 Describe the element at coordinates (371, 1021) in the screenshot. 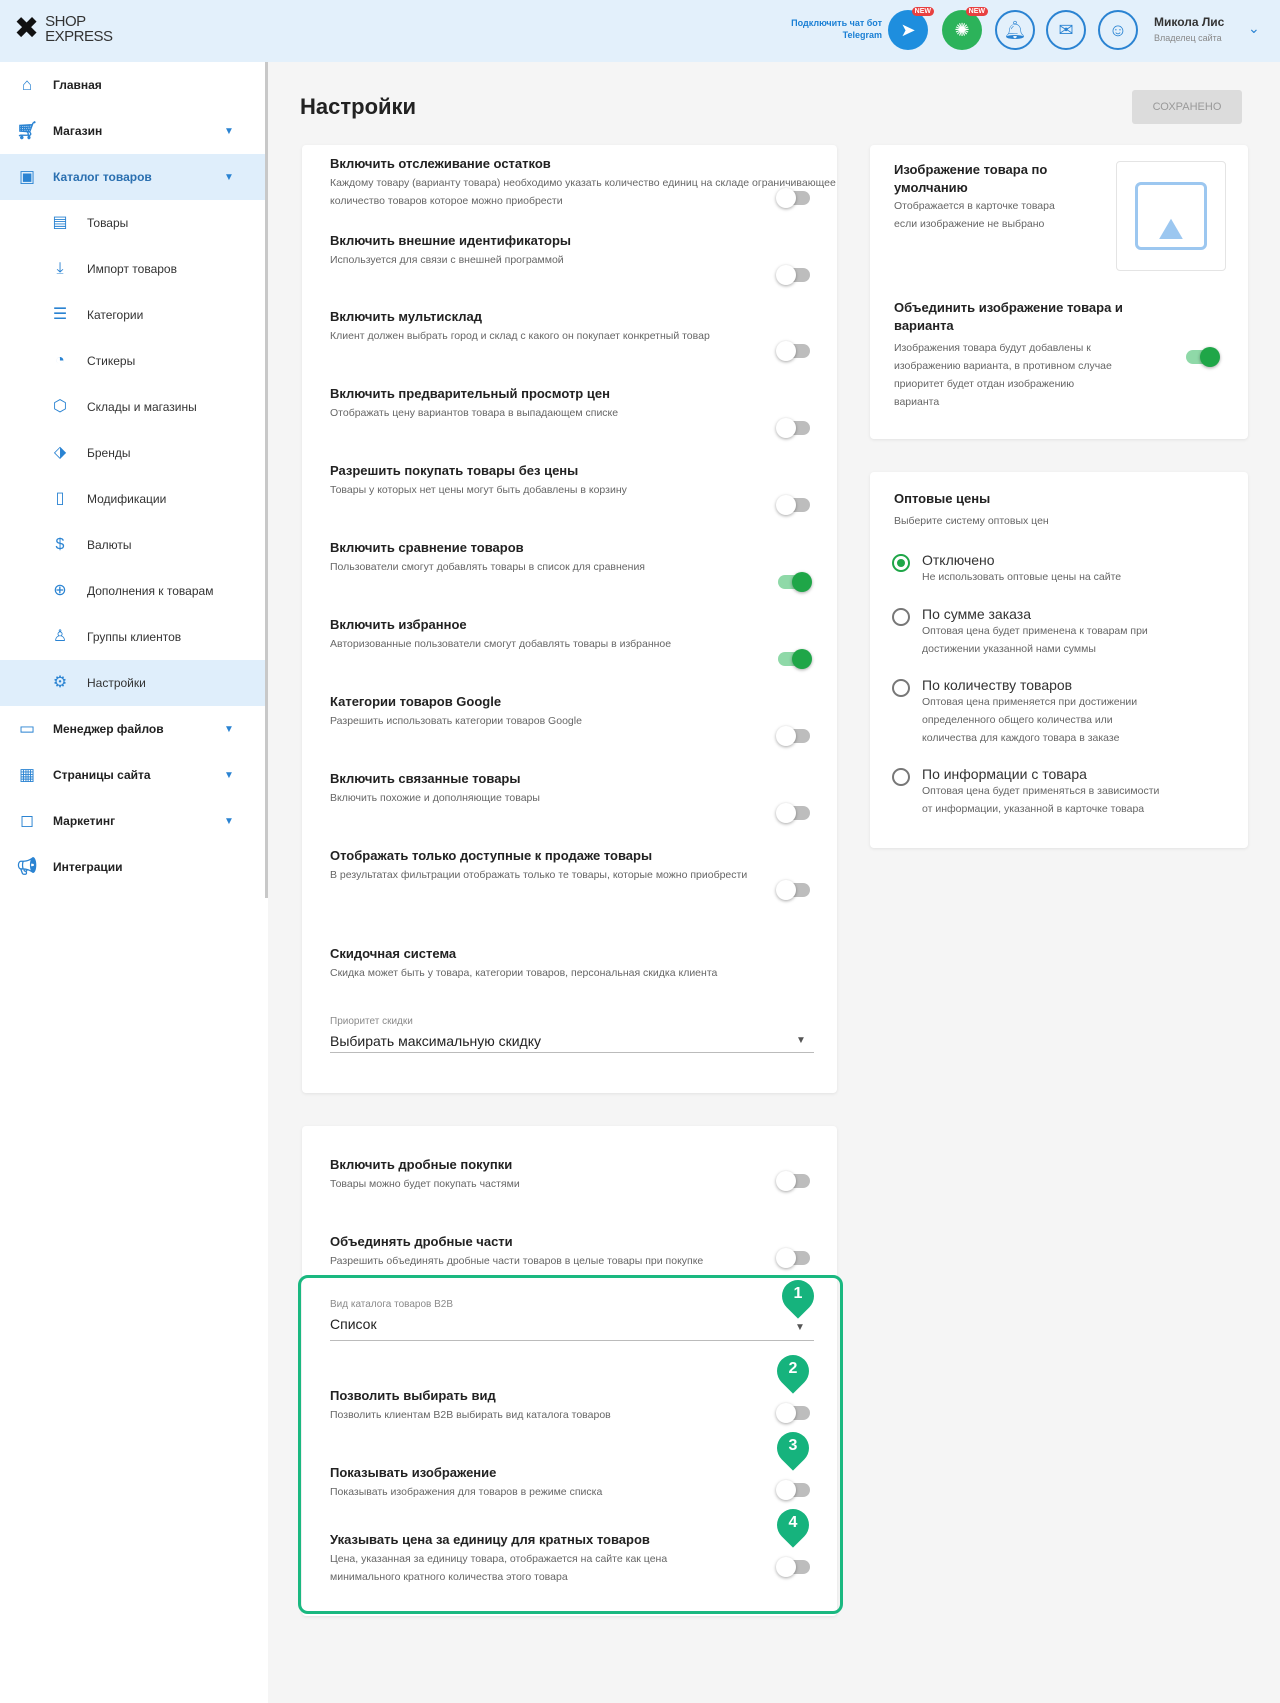

I see `select-label: Приоритет скидки` at that location.